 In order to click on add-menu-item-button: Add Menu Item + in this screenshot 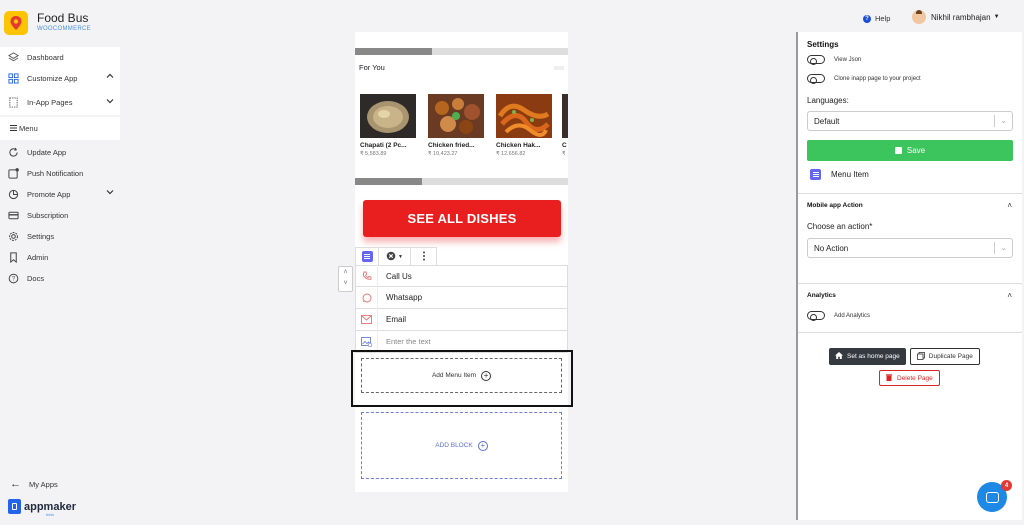, I will do `click(461, 375)`.